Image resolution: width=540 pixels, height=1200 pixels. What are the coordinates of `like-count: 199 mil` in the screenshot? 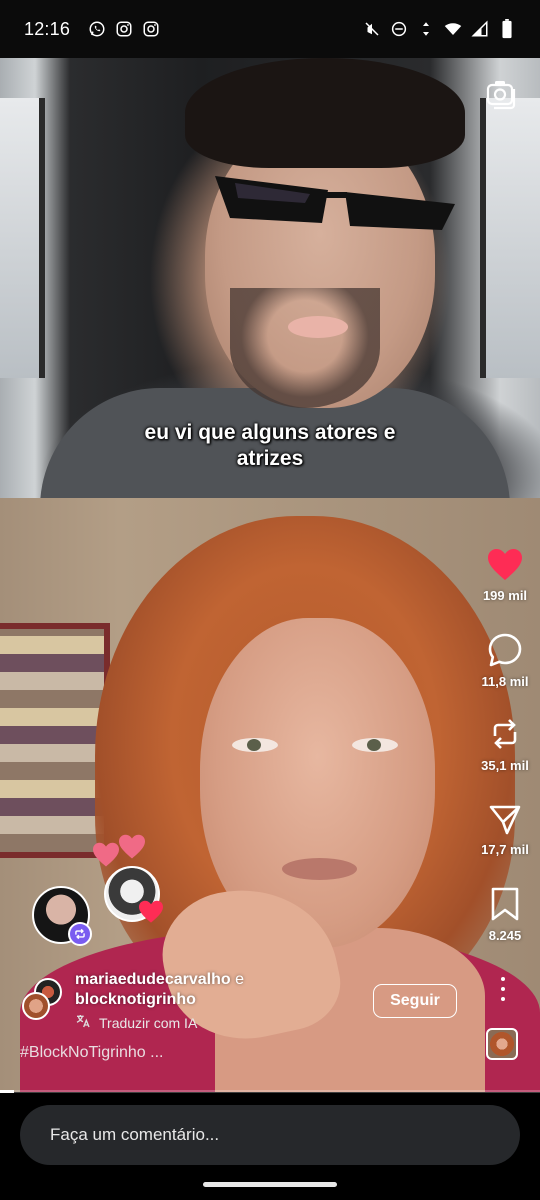 It's located at (505, 595).